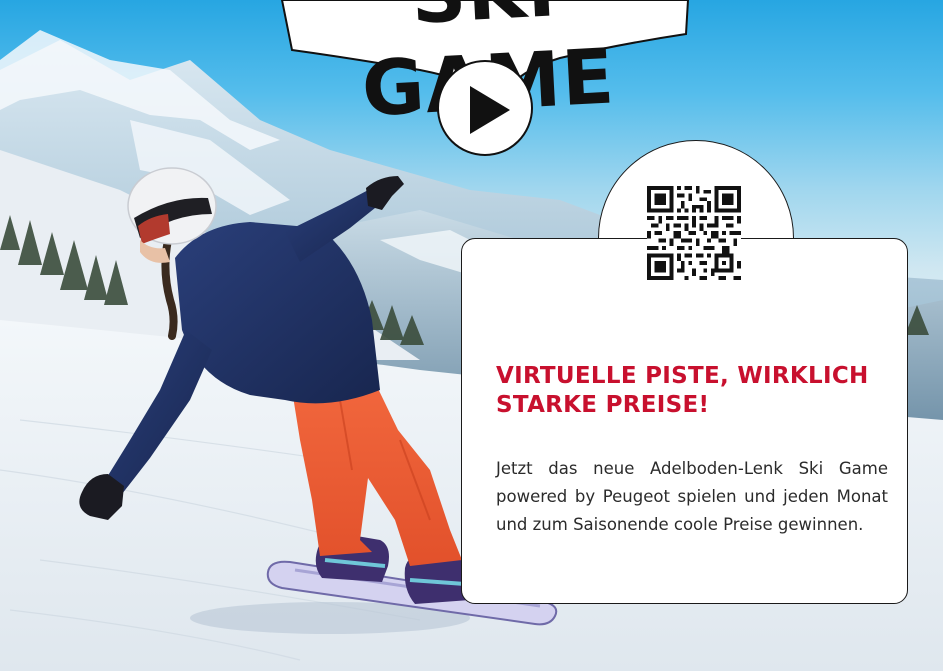 The image size is (943, 671). Describe the element at coordinates (490, 110) in the screenshot. I see `play-icon` at that location.